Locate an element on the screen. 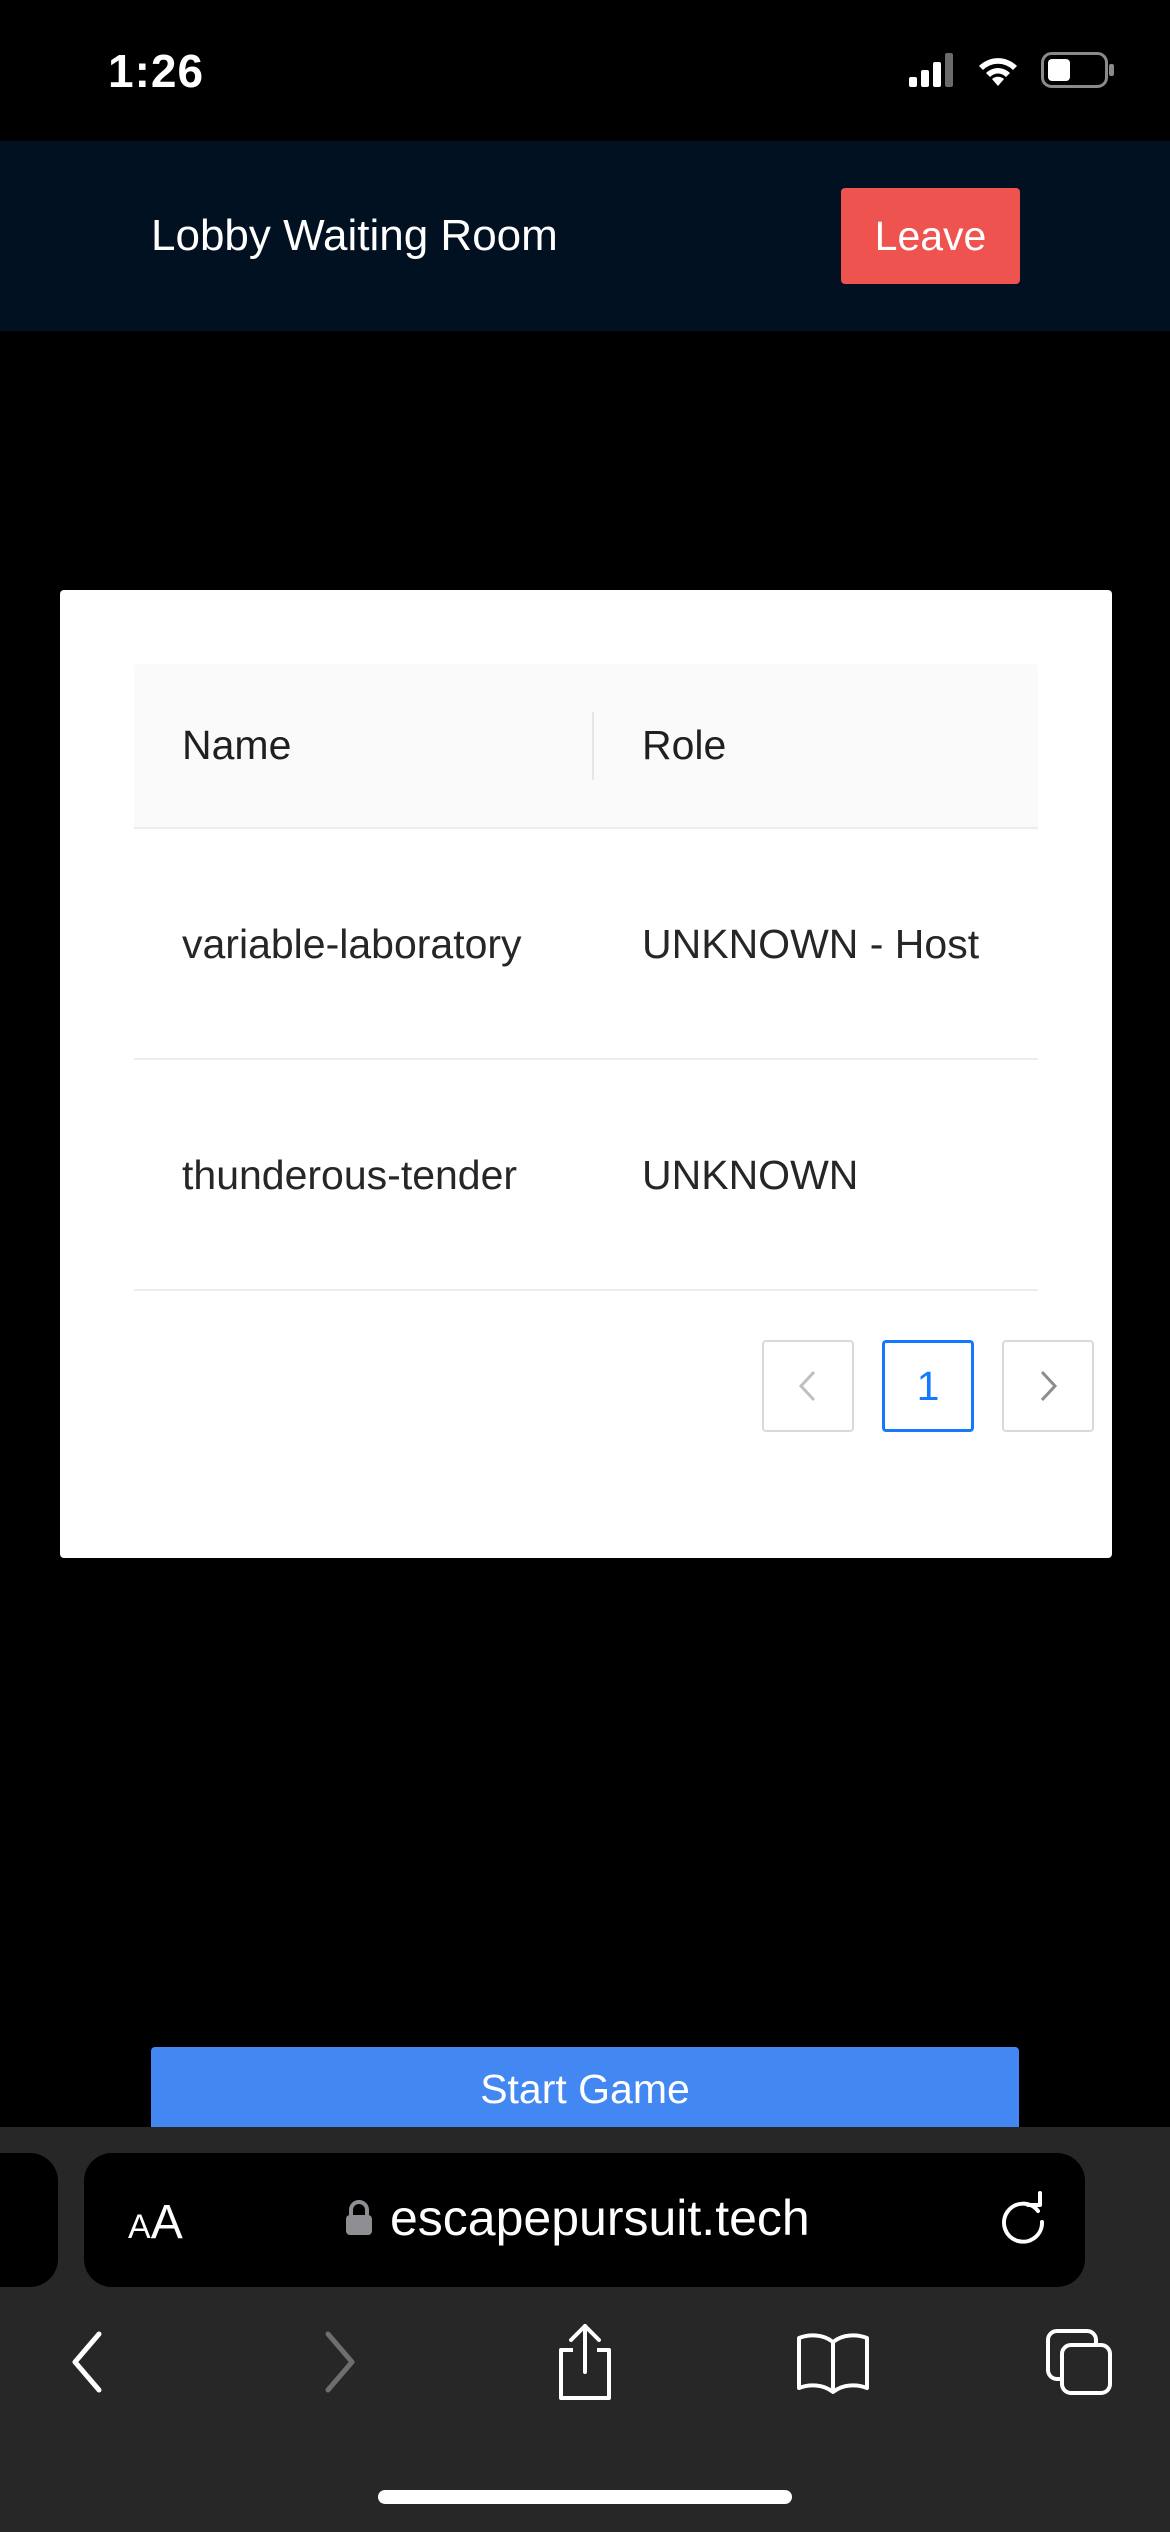  column-divider is located at coordinates (593, 746).